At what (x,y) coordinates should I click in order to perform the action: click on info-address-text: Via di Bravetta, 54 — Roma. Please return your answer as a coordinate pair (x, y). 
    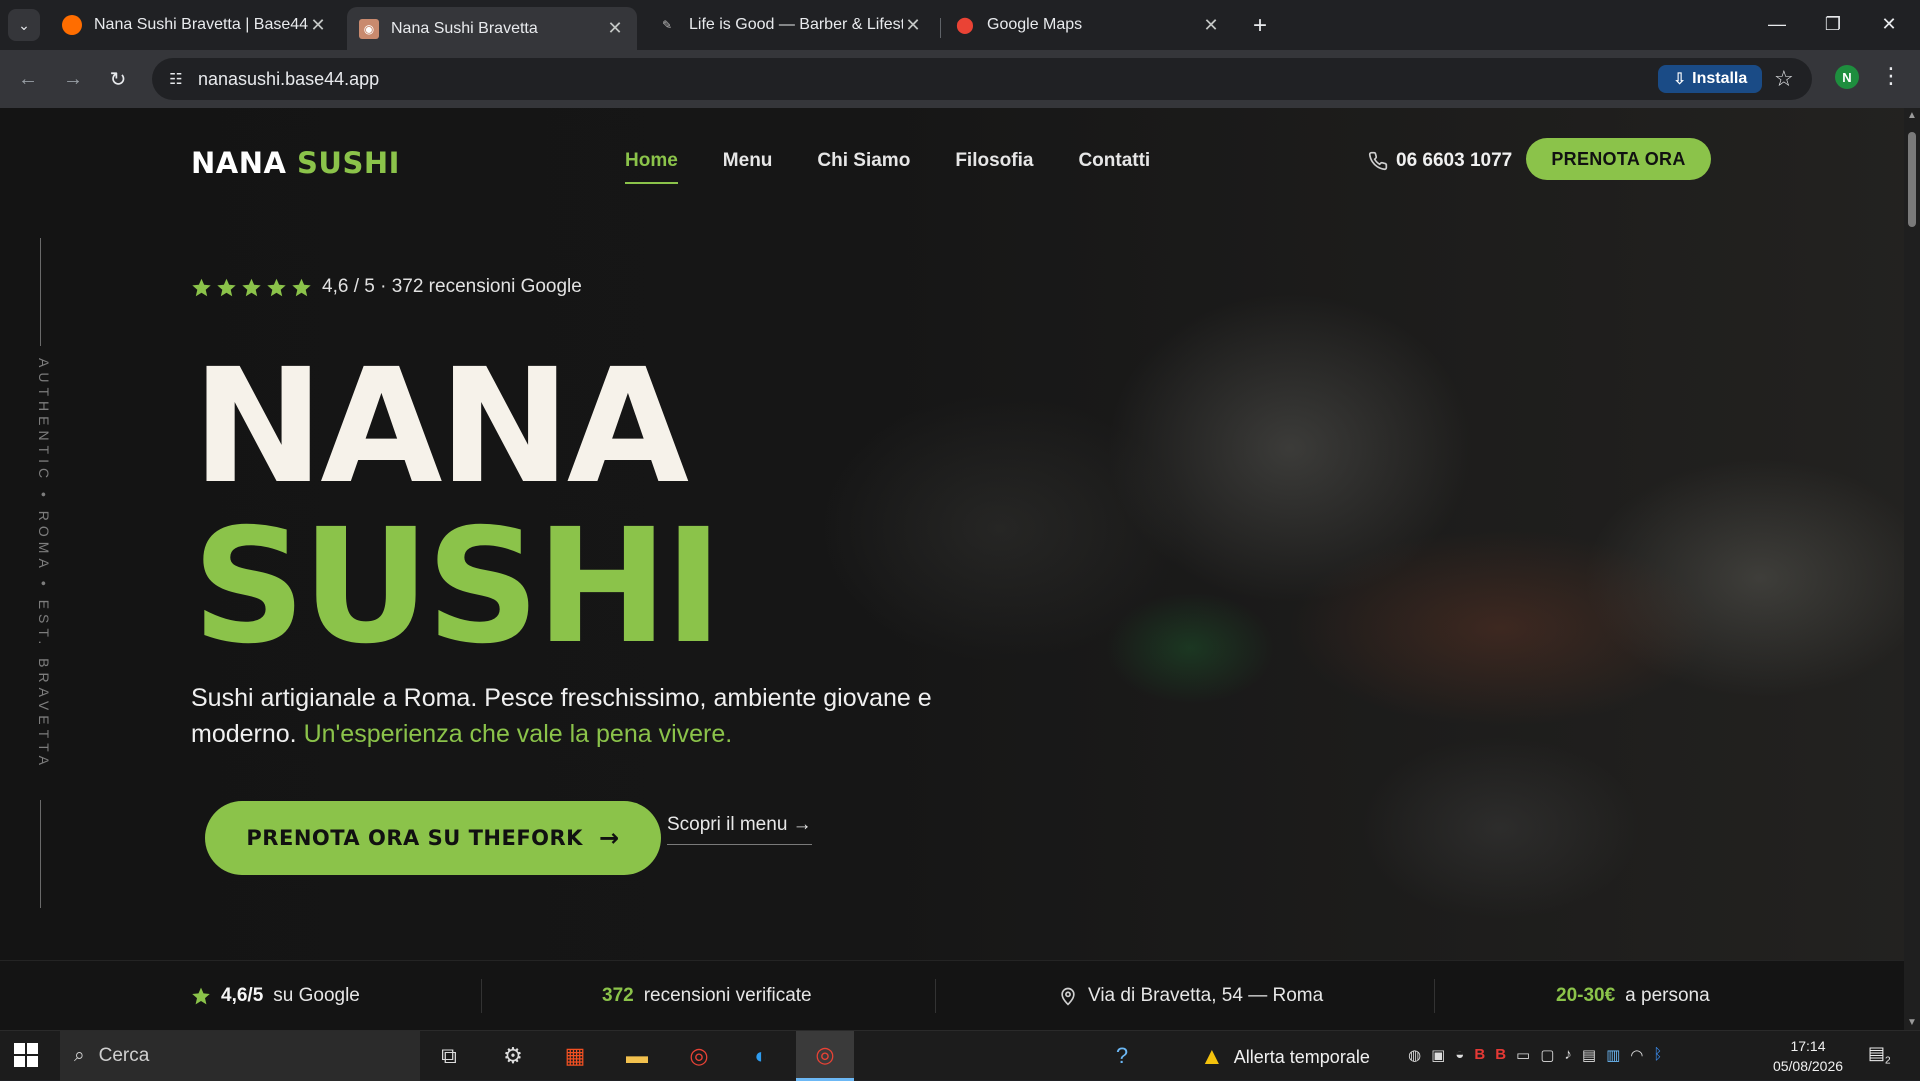
    Looking at the image, I should click on (1206, 995).